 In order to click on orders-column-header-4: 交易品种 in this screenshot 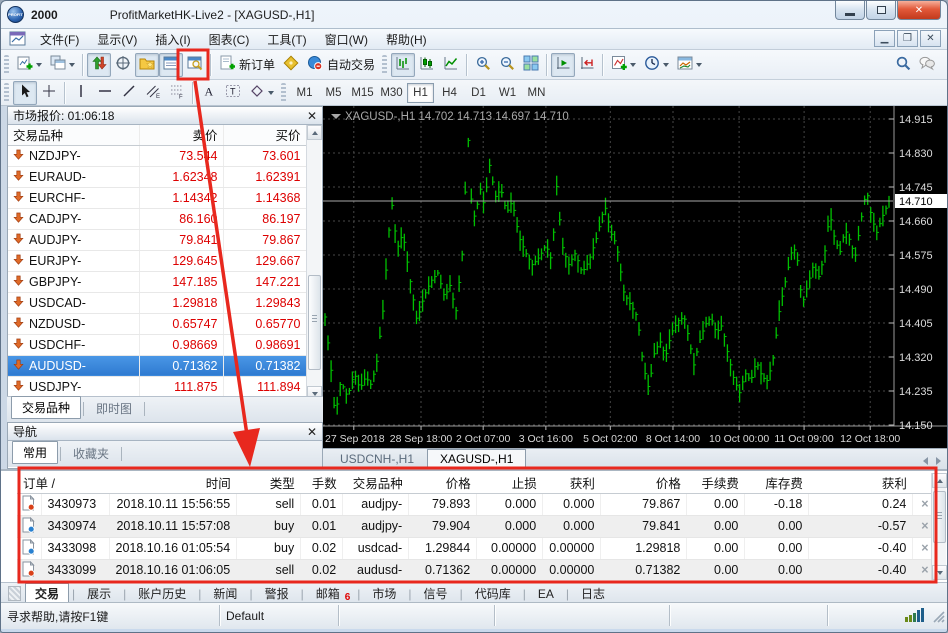, I will do `click(375, 483)`.